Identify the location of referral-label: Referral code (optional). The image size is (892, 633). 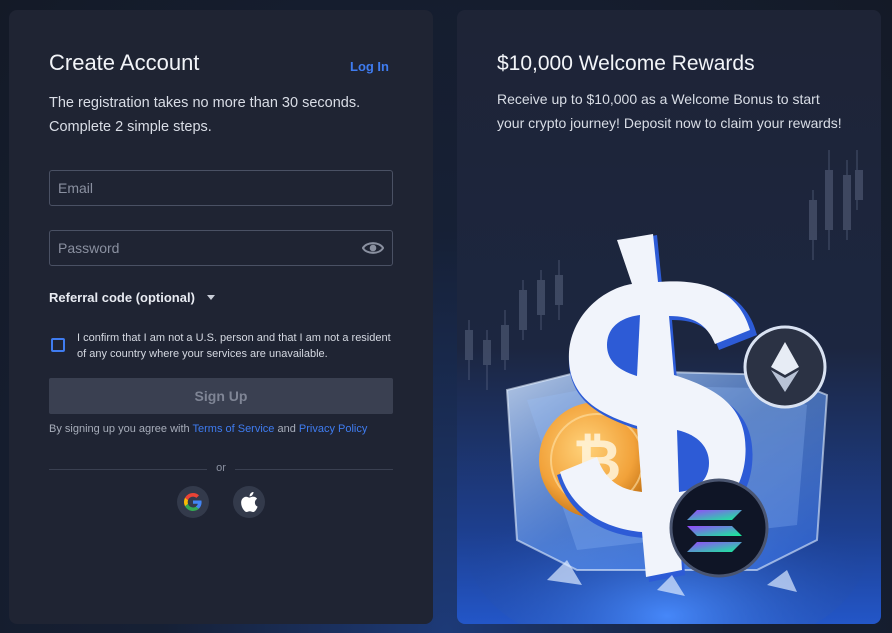
(122, 297).